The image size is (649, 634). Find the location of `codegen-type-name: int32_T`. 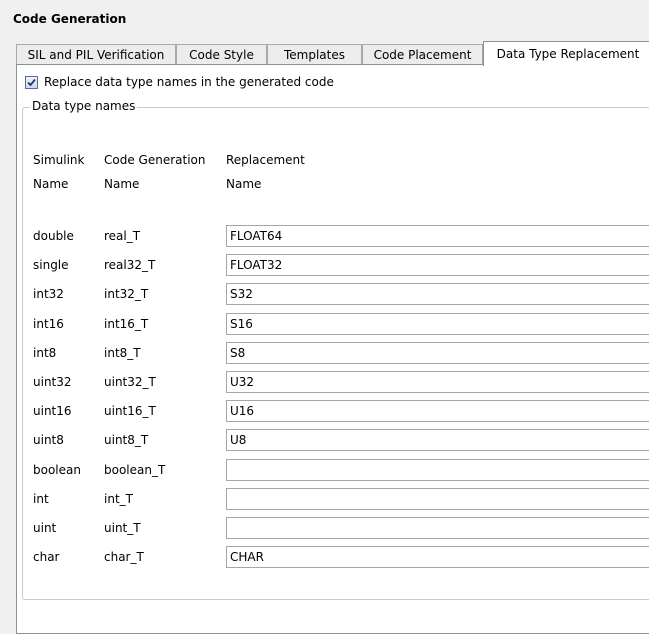

codegen-type-name: int32_T is located at coordinates (126, 294).